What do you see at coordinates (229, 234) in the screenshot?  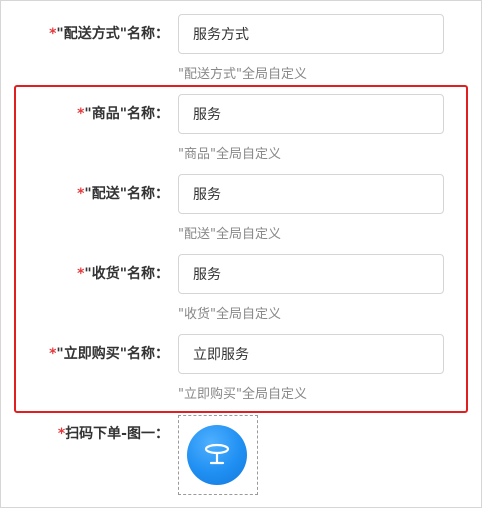 I see `field-hint: "配送"全局自定义` at bounding box center [229, 234].